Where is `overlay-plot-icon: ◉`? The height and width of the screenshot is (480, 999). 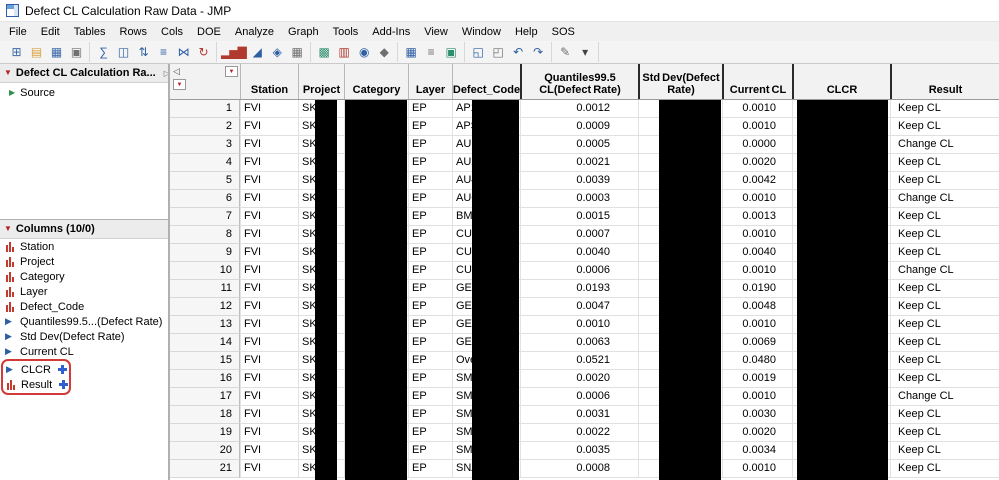 overlay-plot-icon: ◉ is located at coordinates (364, 52).